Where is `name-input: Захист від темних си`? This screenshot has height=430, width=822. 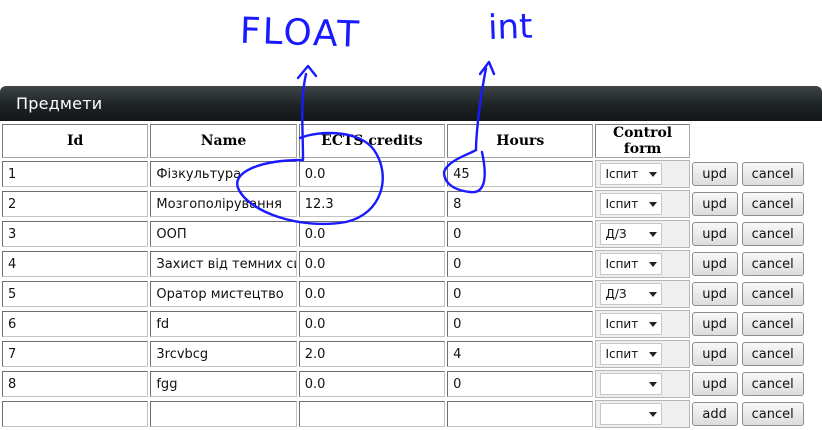 name-input: Захист від темних си is located at coordinates (223, 264).